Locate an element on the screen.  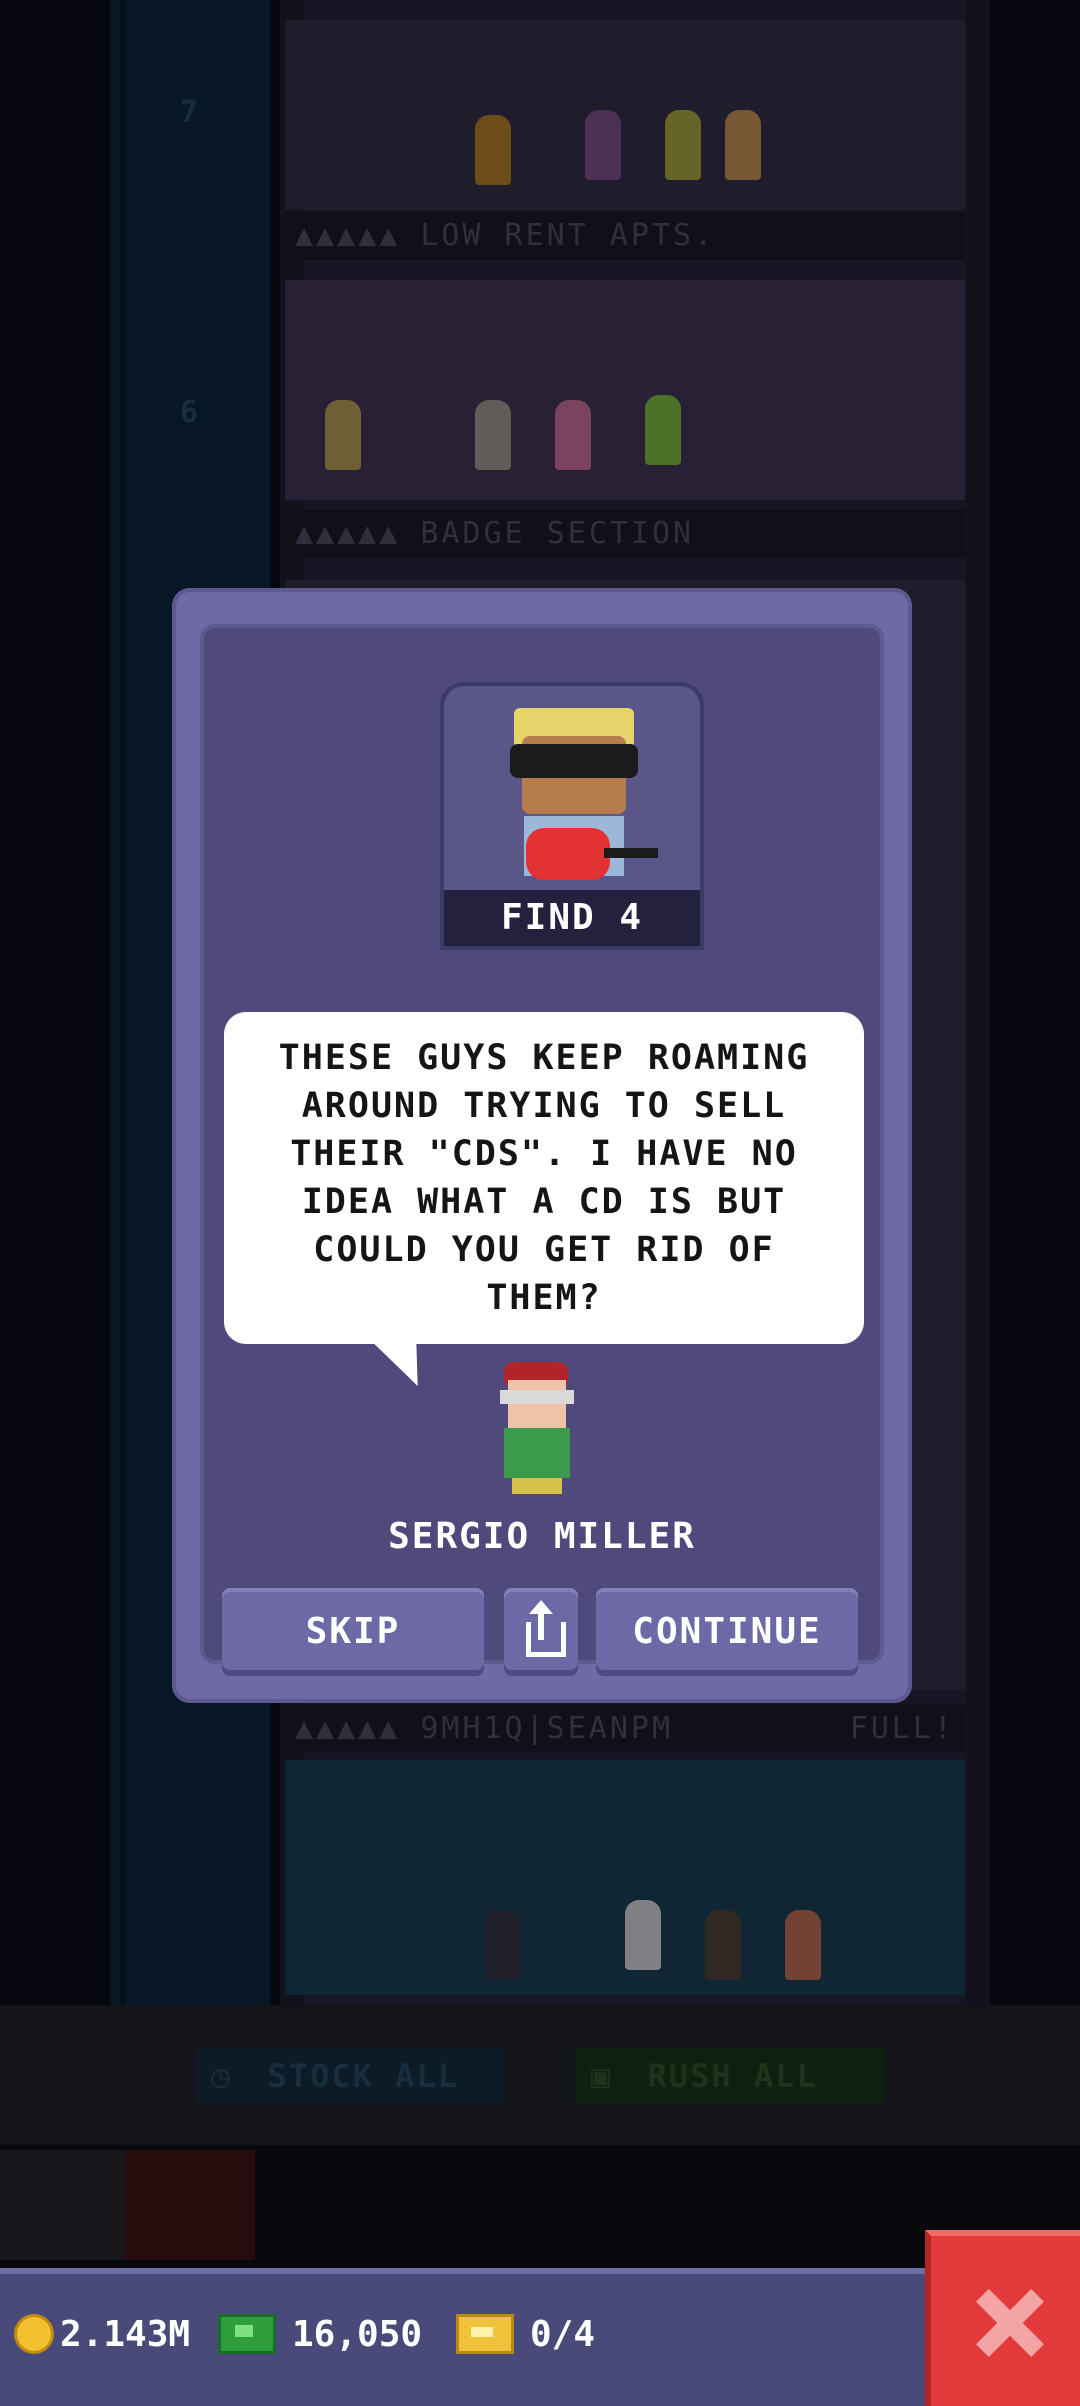
bux-display: 16,050 is located at coordinates (320, 2334).